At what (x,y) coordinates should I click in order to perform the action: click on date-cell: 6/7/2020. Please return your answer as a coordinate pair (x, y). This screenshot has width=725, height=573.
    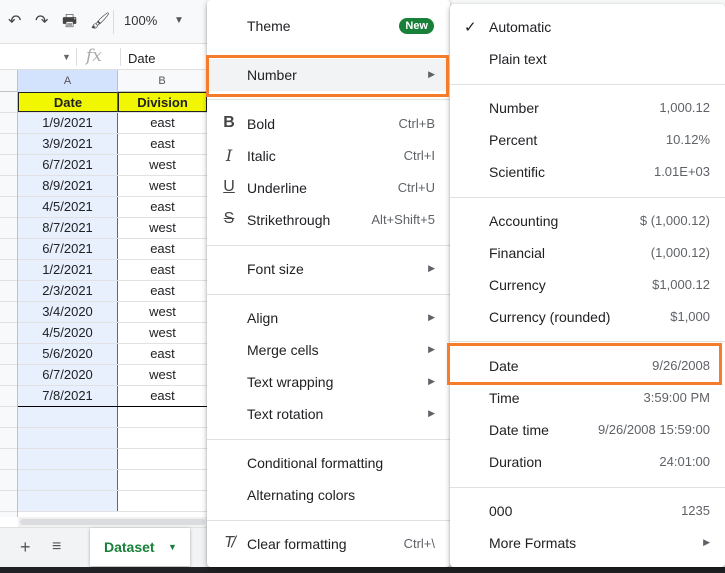
    Looking at the image, I should click on (68, 375).